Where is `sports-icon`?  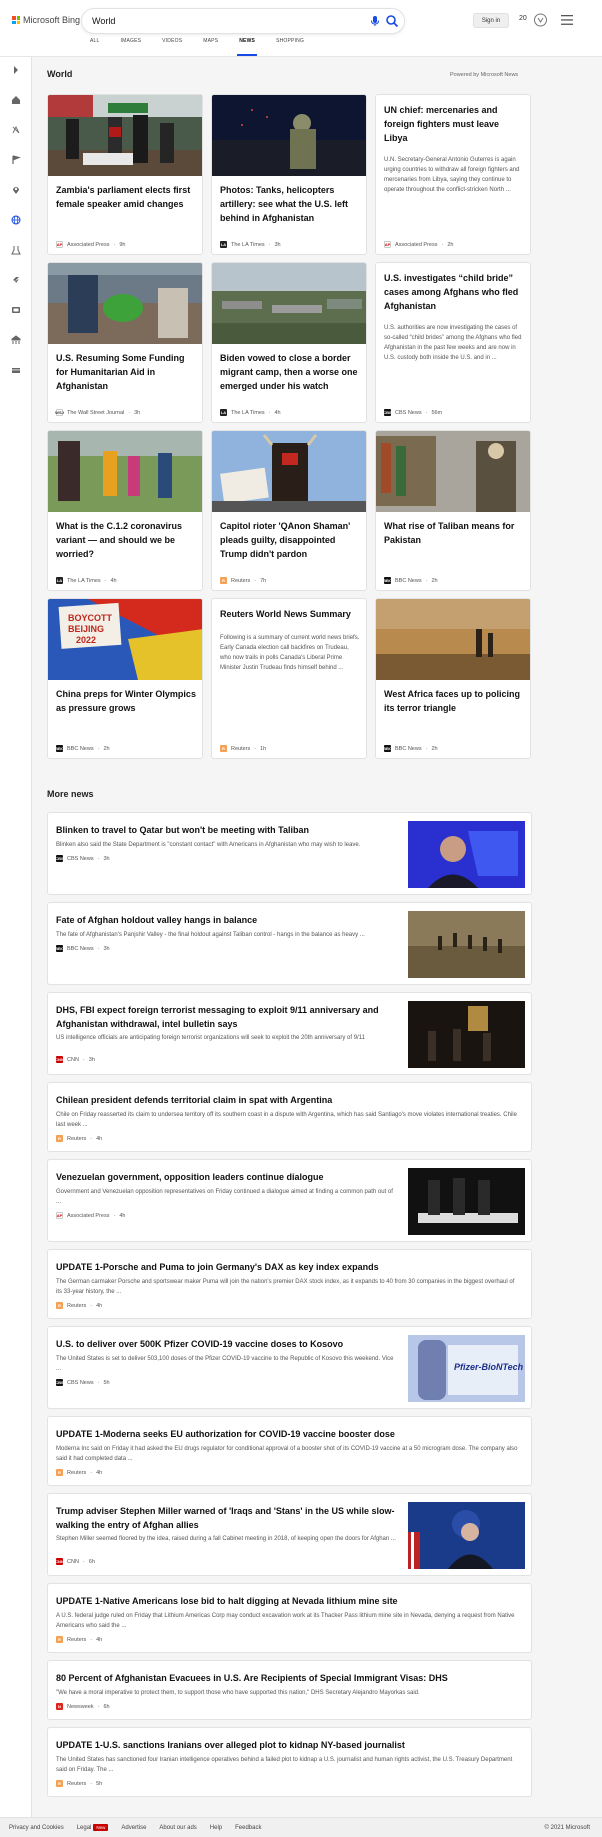
sports-icon is located at coordinates (16, 340).